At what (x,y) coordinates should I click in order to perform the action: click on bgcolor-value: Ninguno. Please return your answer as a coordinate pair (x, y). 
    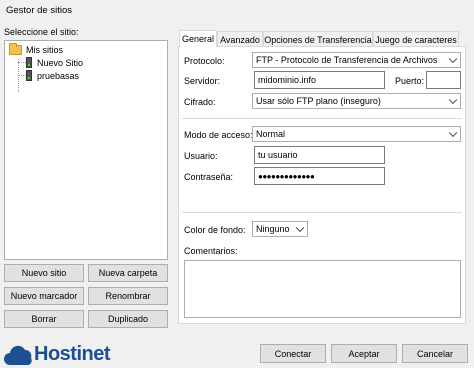
    Looking at the image, I should click on (273, 229).